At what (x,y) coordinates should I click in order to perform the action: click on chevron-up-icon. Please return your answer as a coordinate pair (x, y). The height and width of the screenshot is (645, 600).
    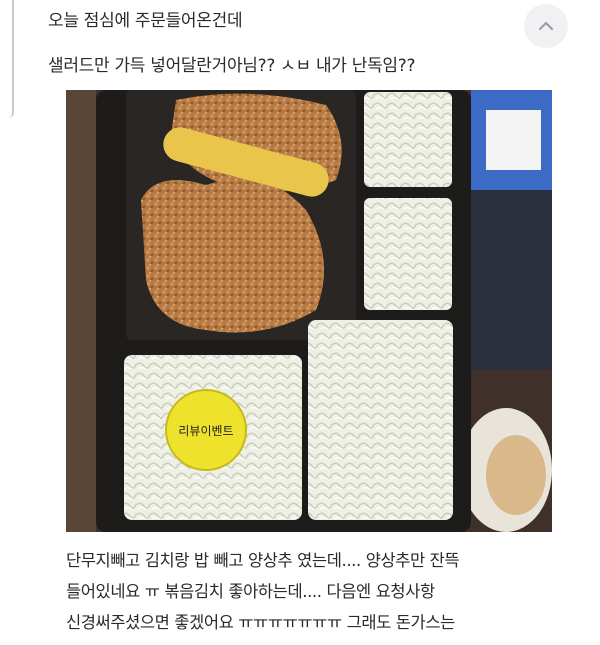
    Looking at the image, I should click on (546, 26).